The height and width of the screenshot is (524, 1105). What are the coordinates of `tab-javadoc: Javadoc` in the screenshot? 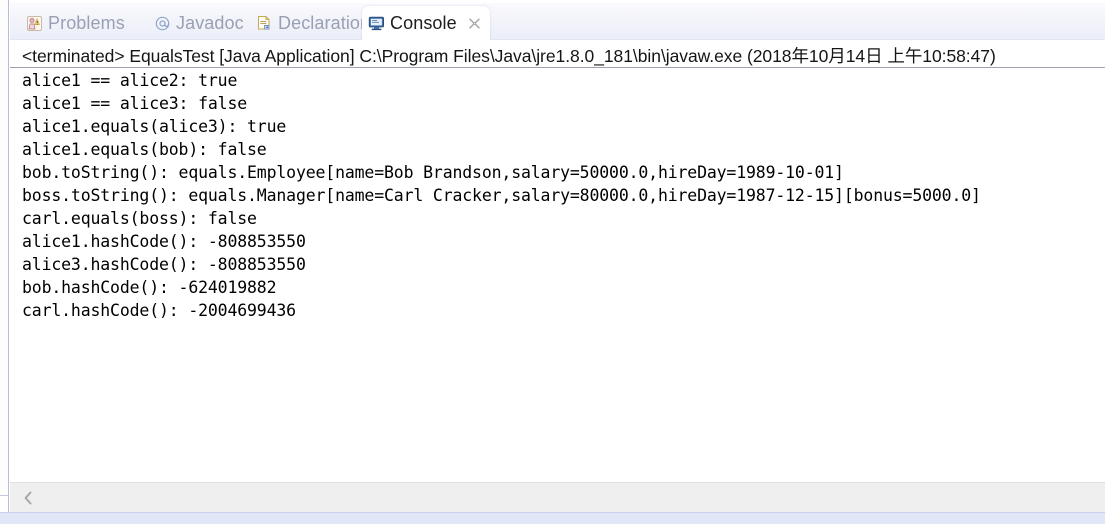 It's located at (200, 23).